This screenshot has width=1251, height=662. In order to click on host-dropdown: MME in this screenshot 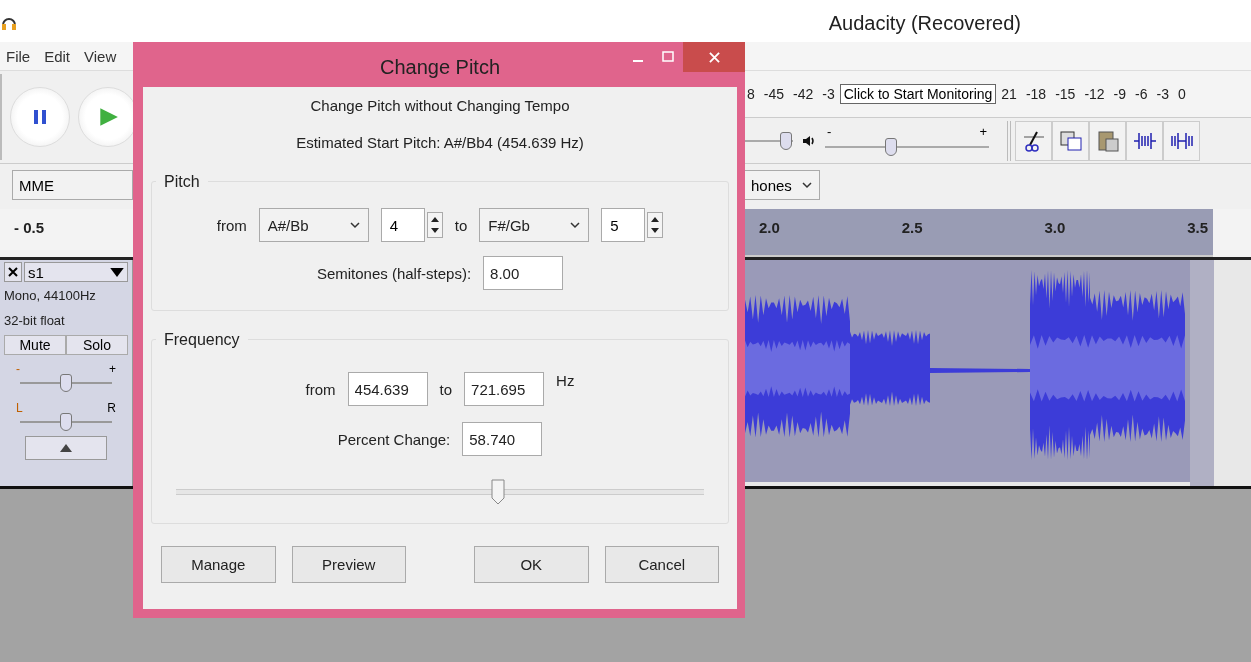, I will do `click(72, 185)`.